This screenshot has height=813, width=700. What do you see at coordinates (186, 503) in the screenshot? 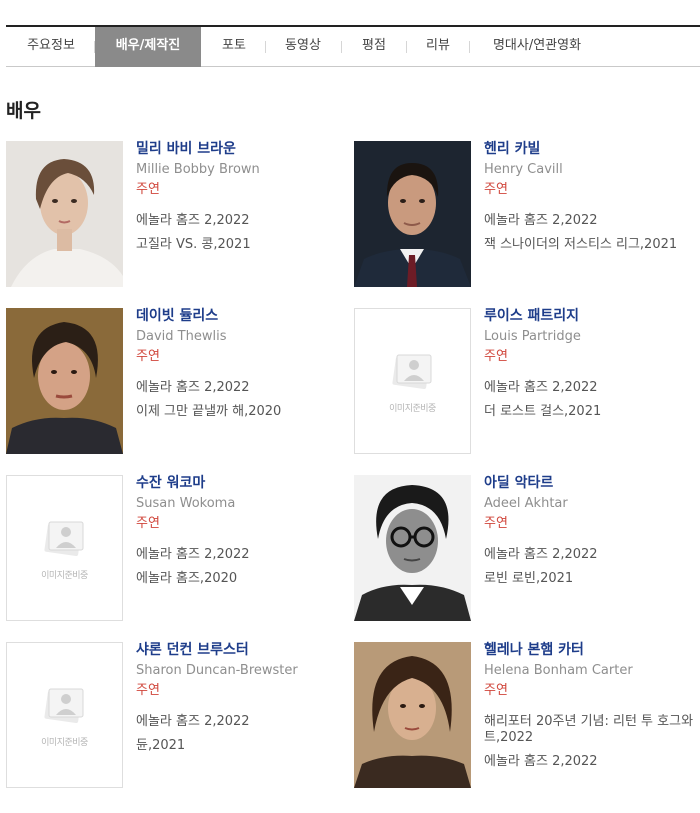
I see `actor-english-name: Susan Wokoma` at bounding box center [186, 503].